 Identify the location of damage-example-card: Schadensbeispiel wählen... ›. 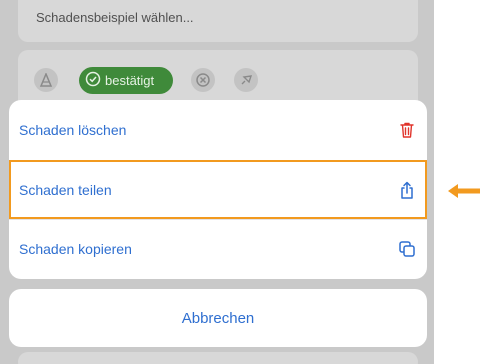
(218, 21).